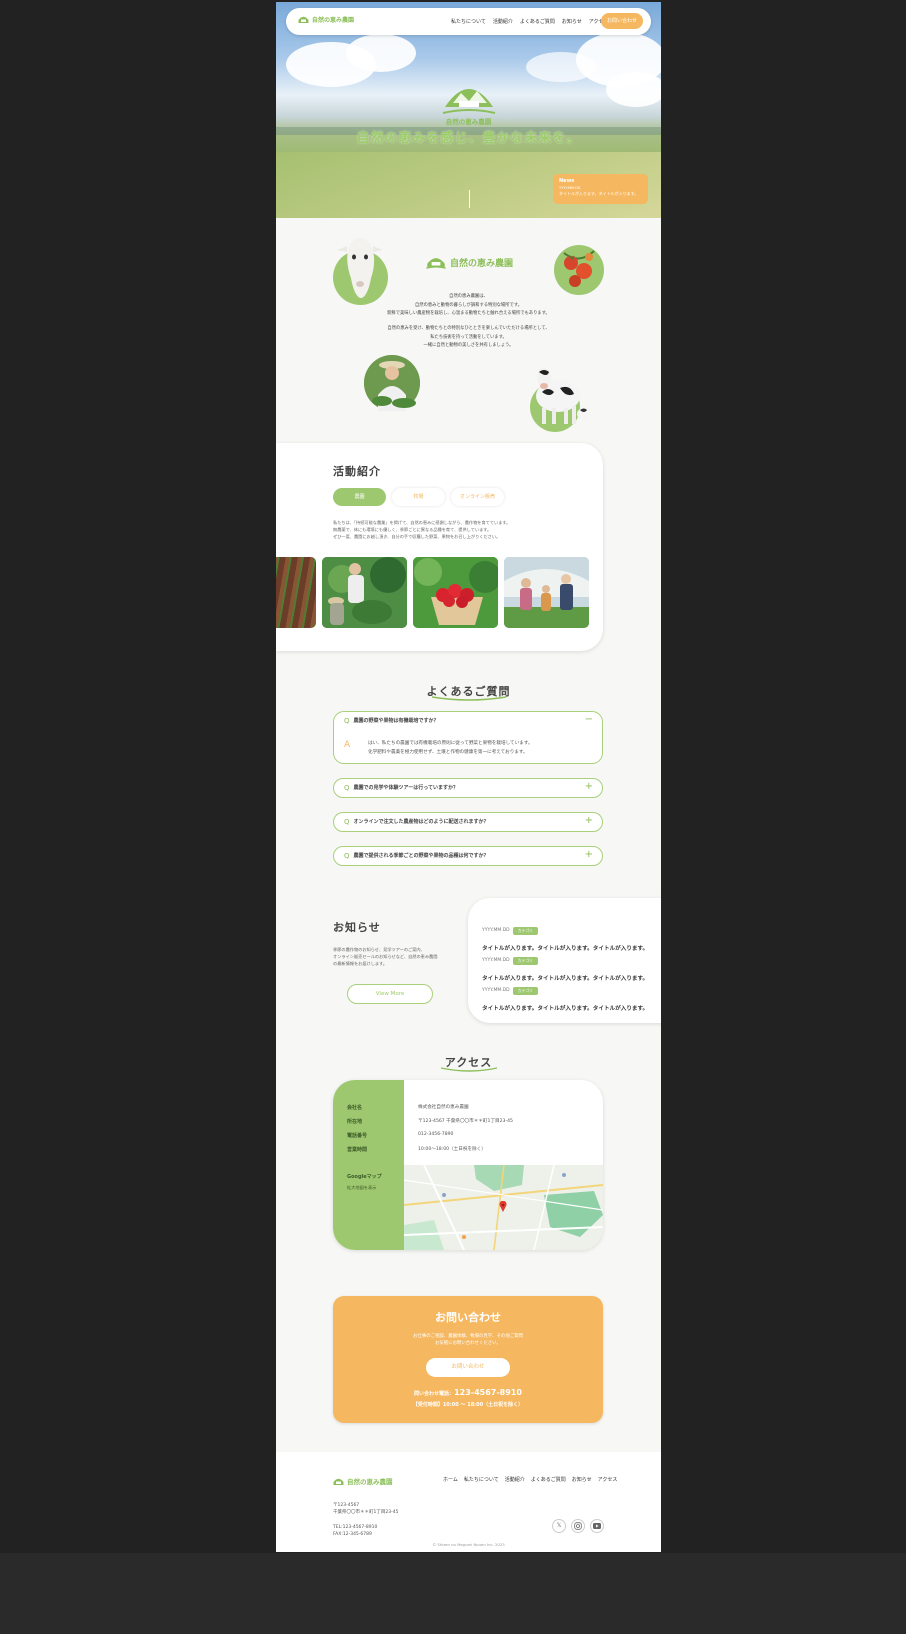 The image size is (906, 1634). Describe the element at coordinates (578, 1526) in the screenshot. I see `instagram-icon` at that location.